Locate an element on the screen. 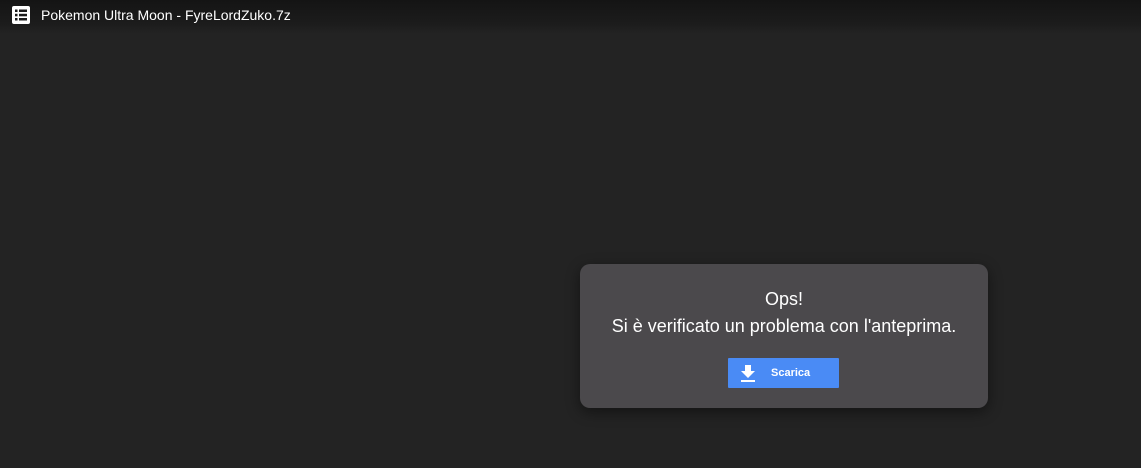 This screenshot has width=1141, height=468. file-list-icon is located at coordinates (21, 15).